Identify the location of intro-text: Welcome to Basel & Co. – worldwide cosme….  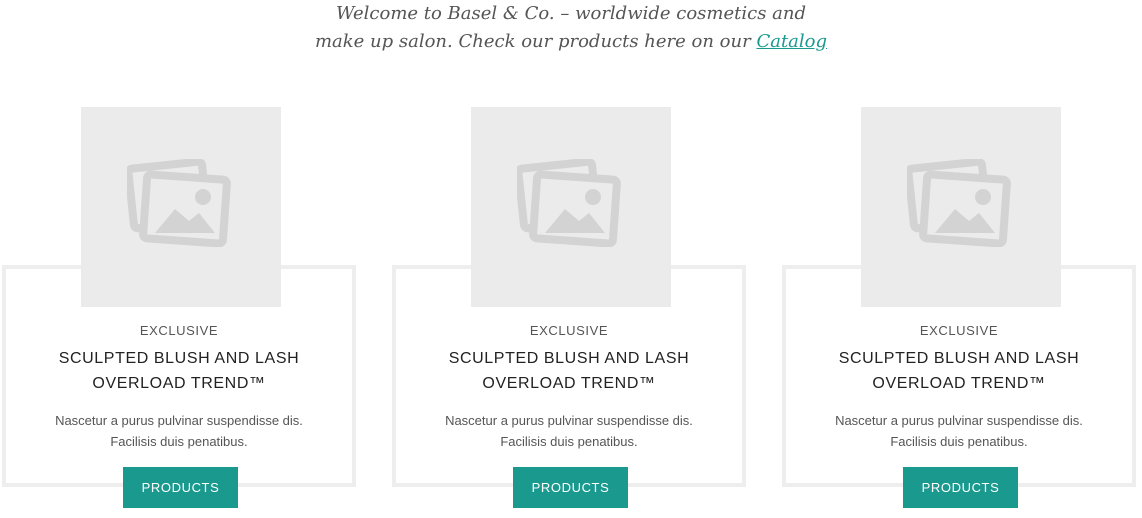
(571, 28).